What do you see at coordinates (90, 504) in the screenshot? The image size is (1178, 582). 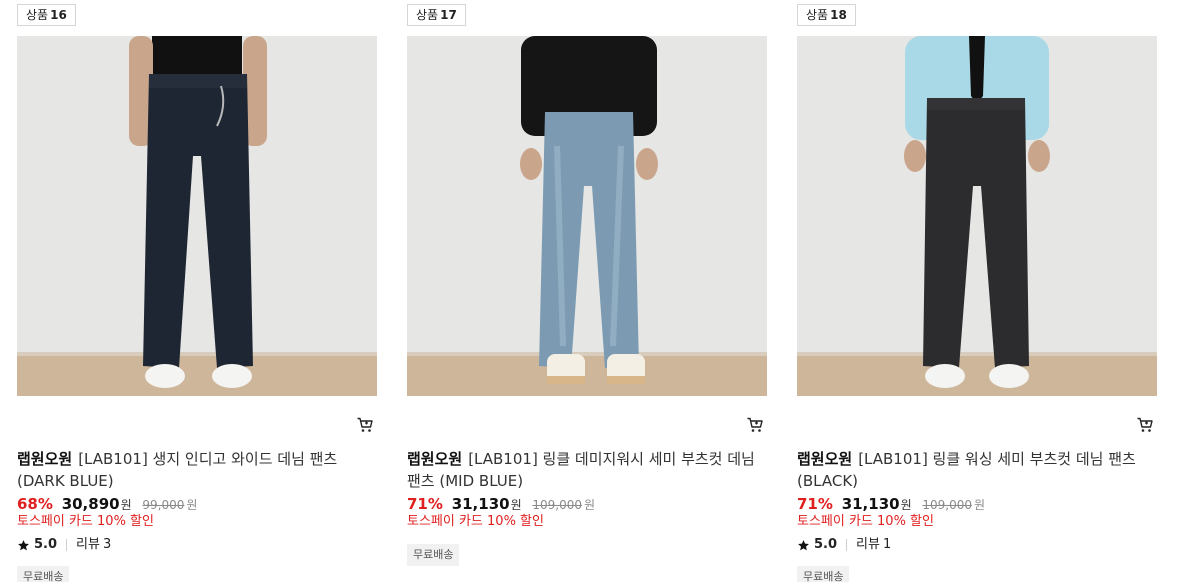 I see `sale-price: 30,890` at bounding box center [90, 504].